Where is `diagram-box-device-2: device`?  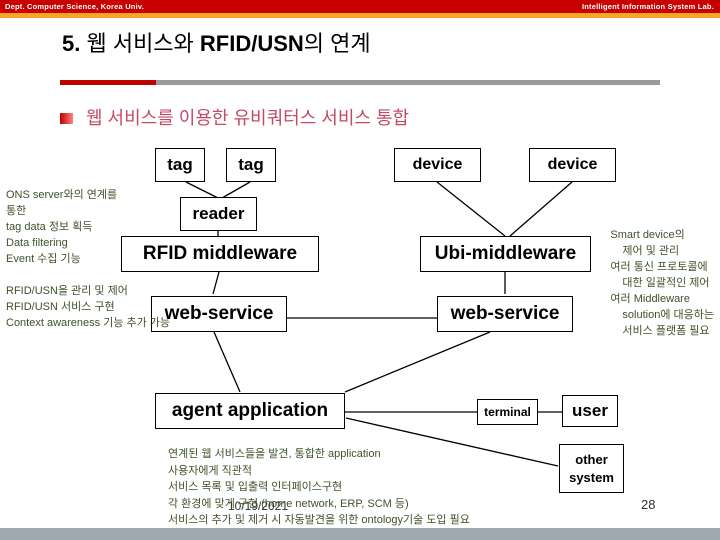
diagram-box-device-2: device is located at coordinates (572, 165).